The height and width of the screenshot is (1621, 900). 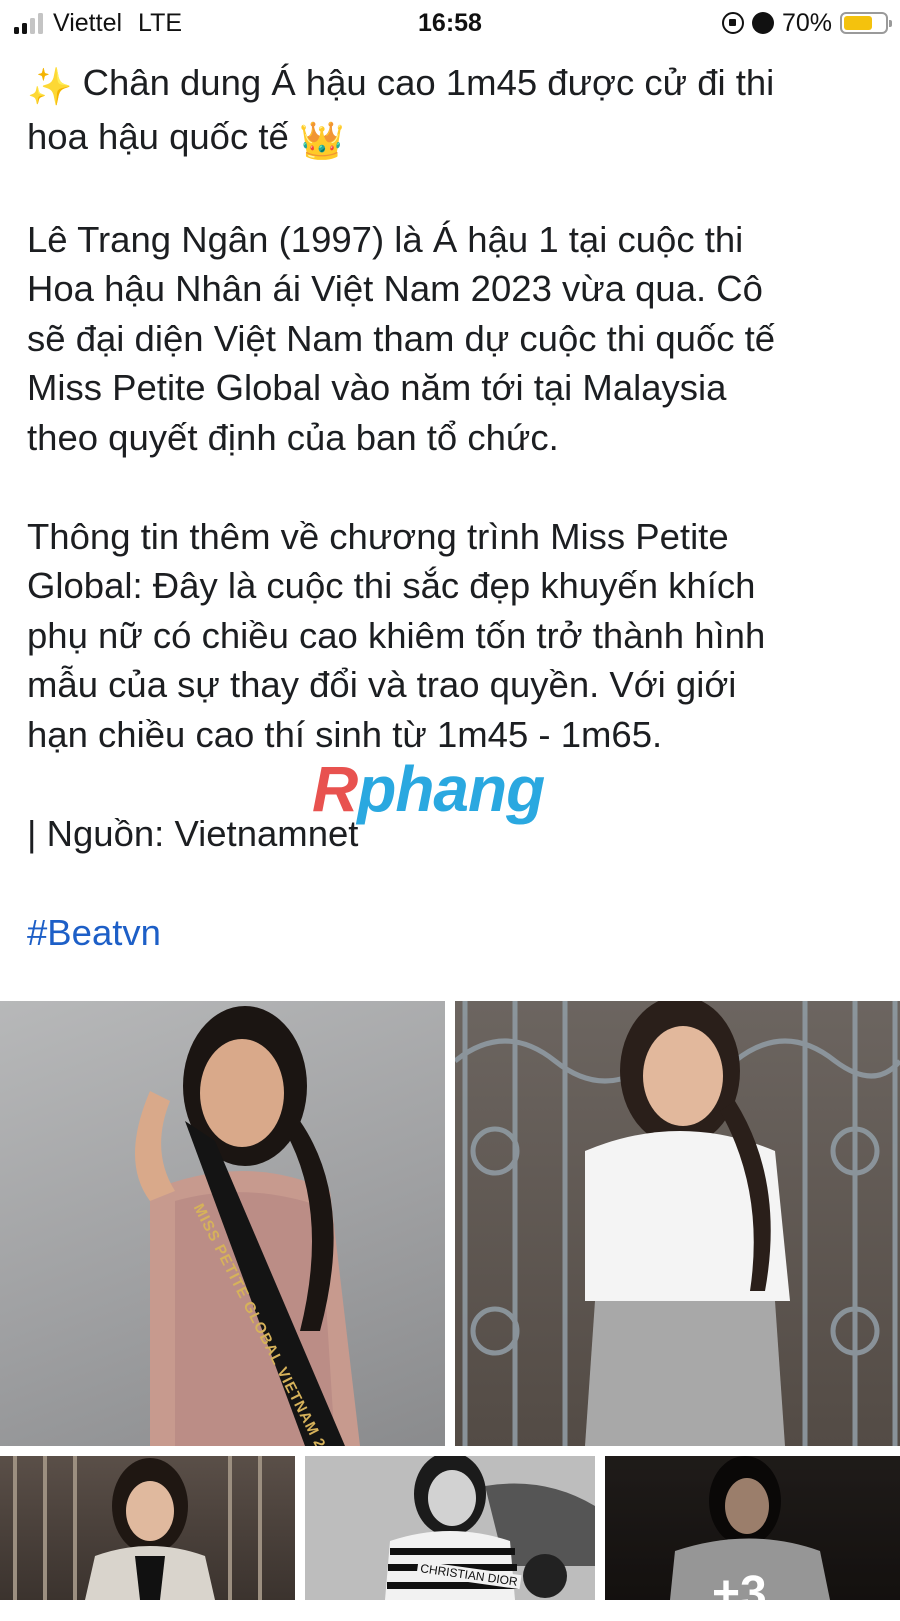 What do you see at coordinates (732, 23) in the screenshot?
I see `rotation-lock-icon` at bounding box center [732, 23].